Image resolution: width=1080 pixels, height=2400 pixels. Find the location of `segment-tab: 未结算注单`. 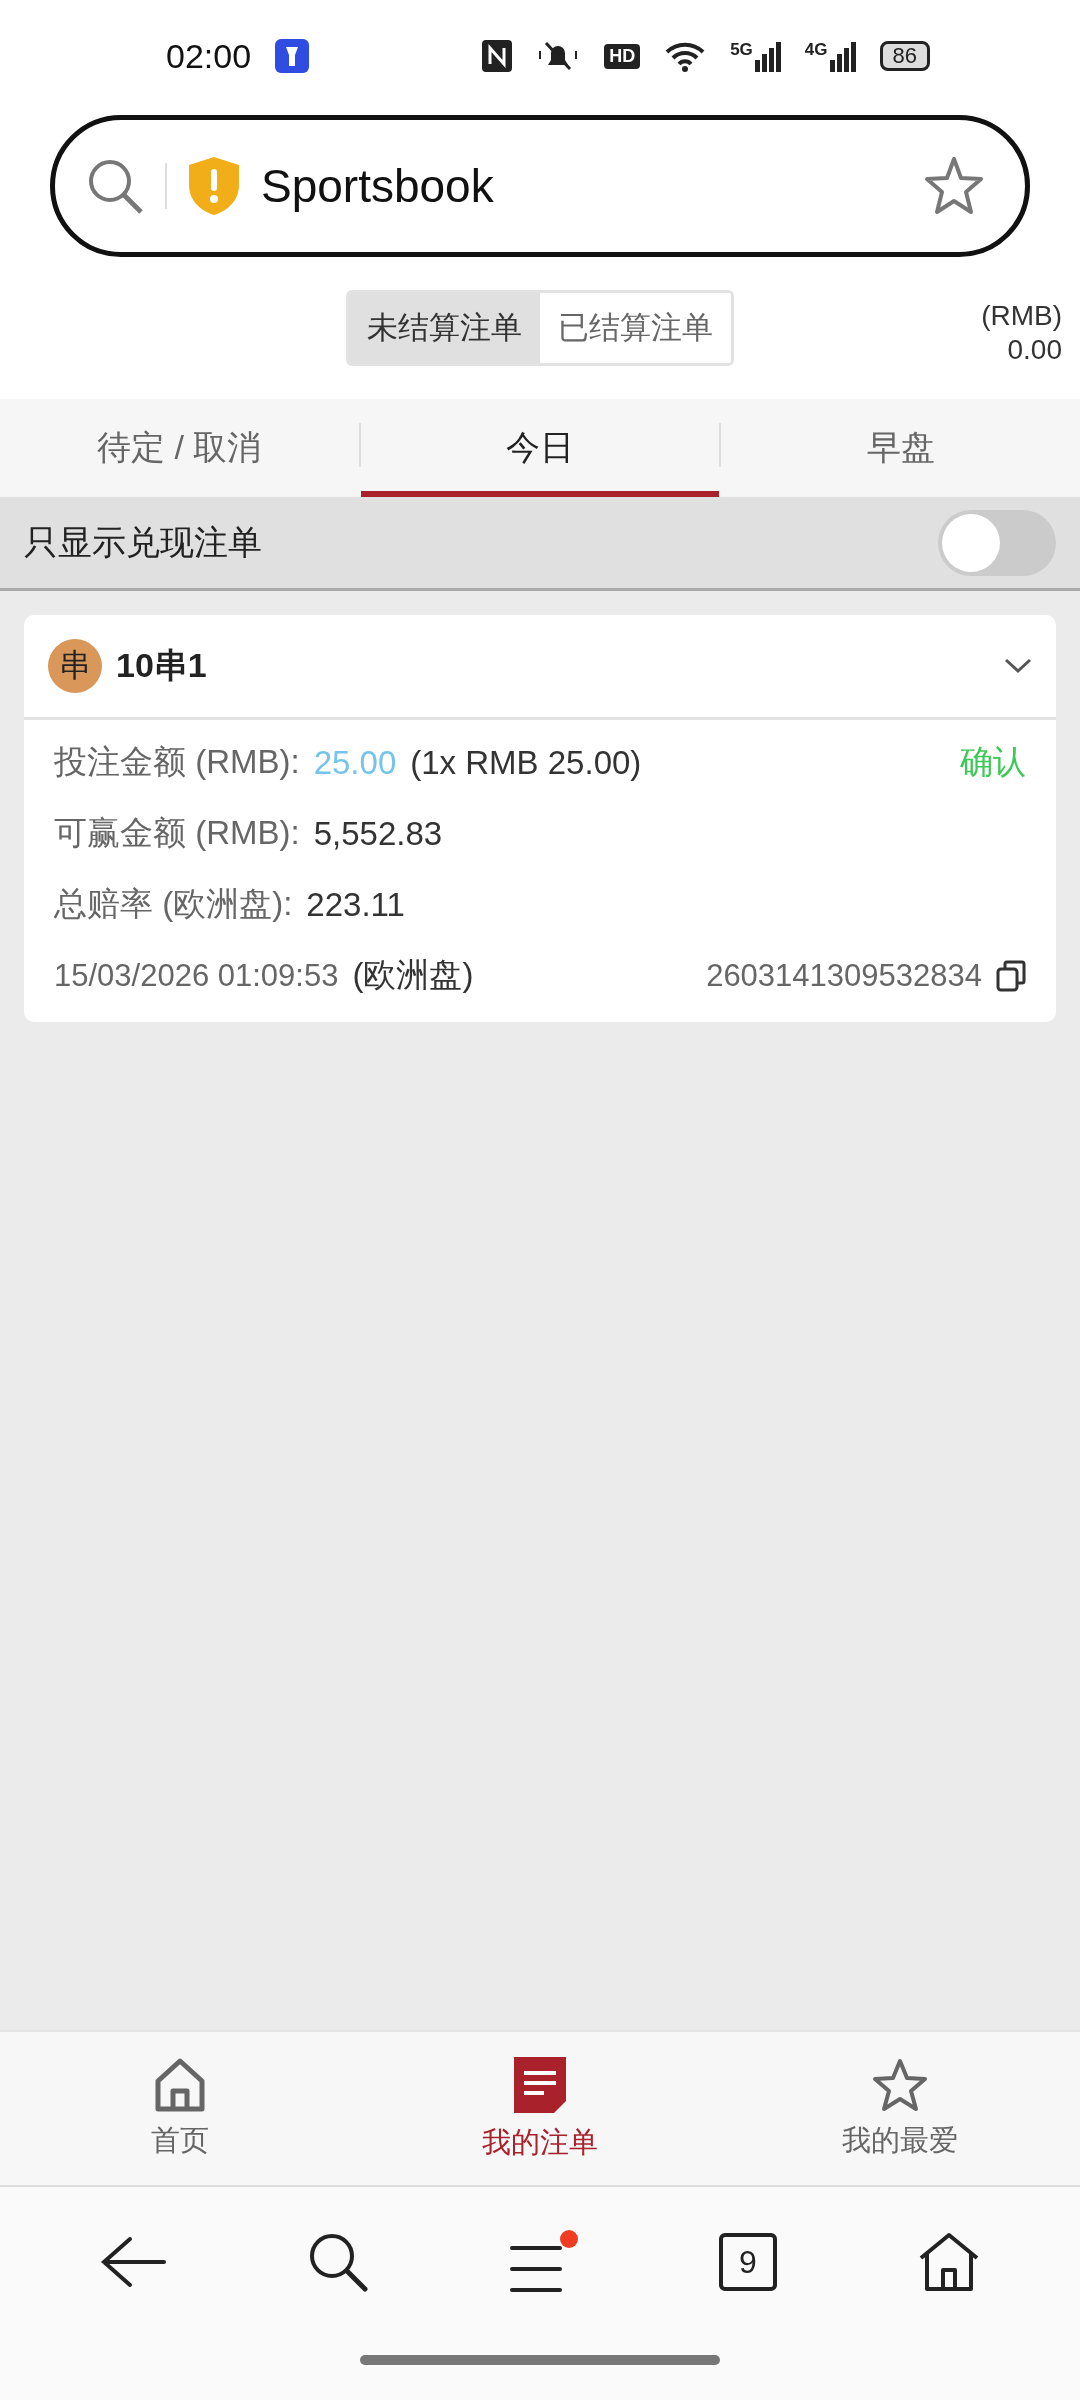

segment-tab: 未结算注单 is located at coordinates (444, 328).